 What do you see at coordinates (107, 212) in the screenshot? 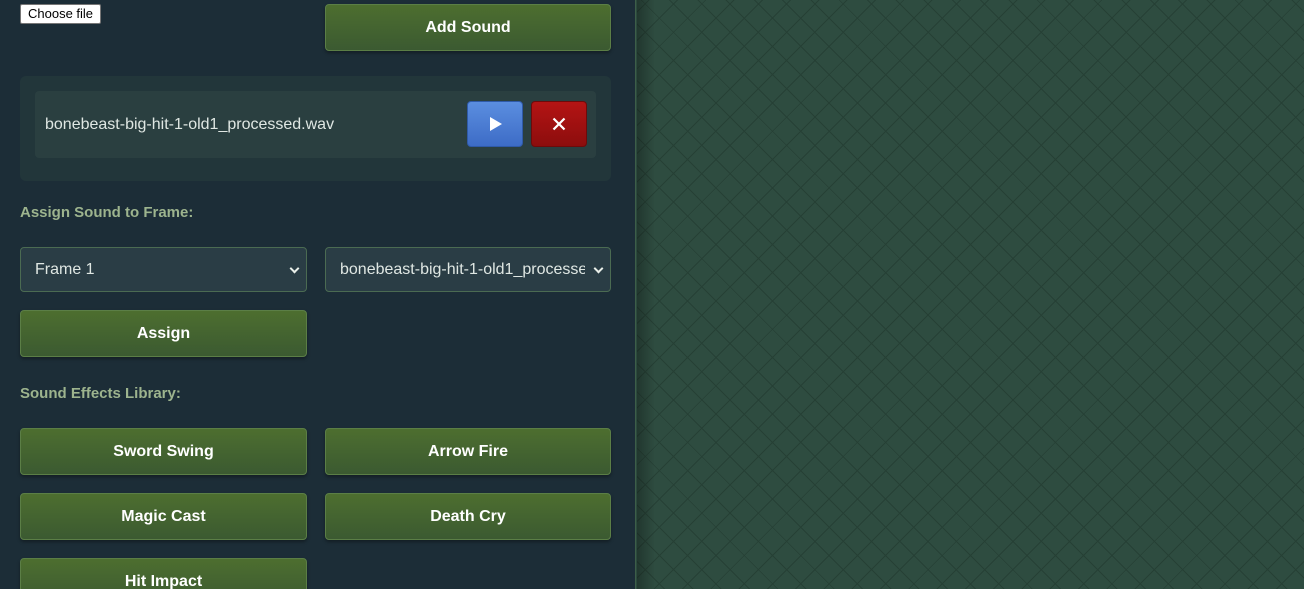
I see `assign-section-label: Assign Sound to Frame:` at bounding box center [107, 212].